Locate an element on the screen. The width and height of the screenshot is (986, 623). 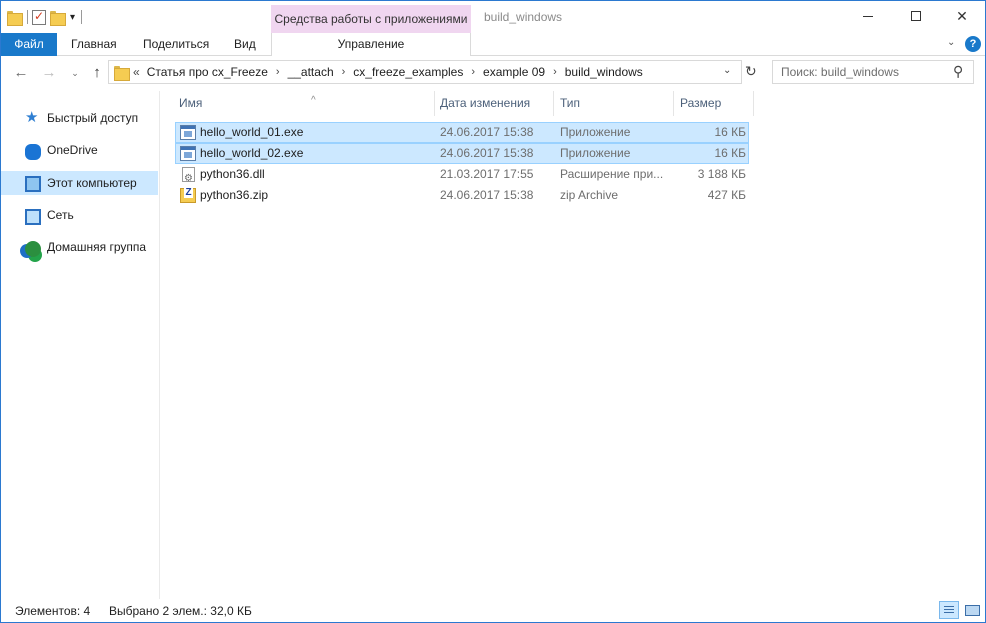
large-icons-view-icon is located at coordinates (972, 610).